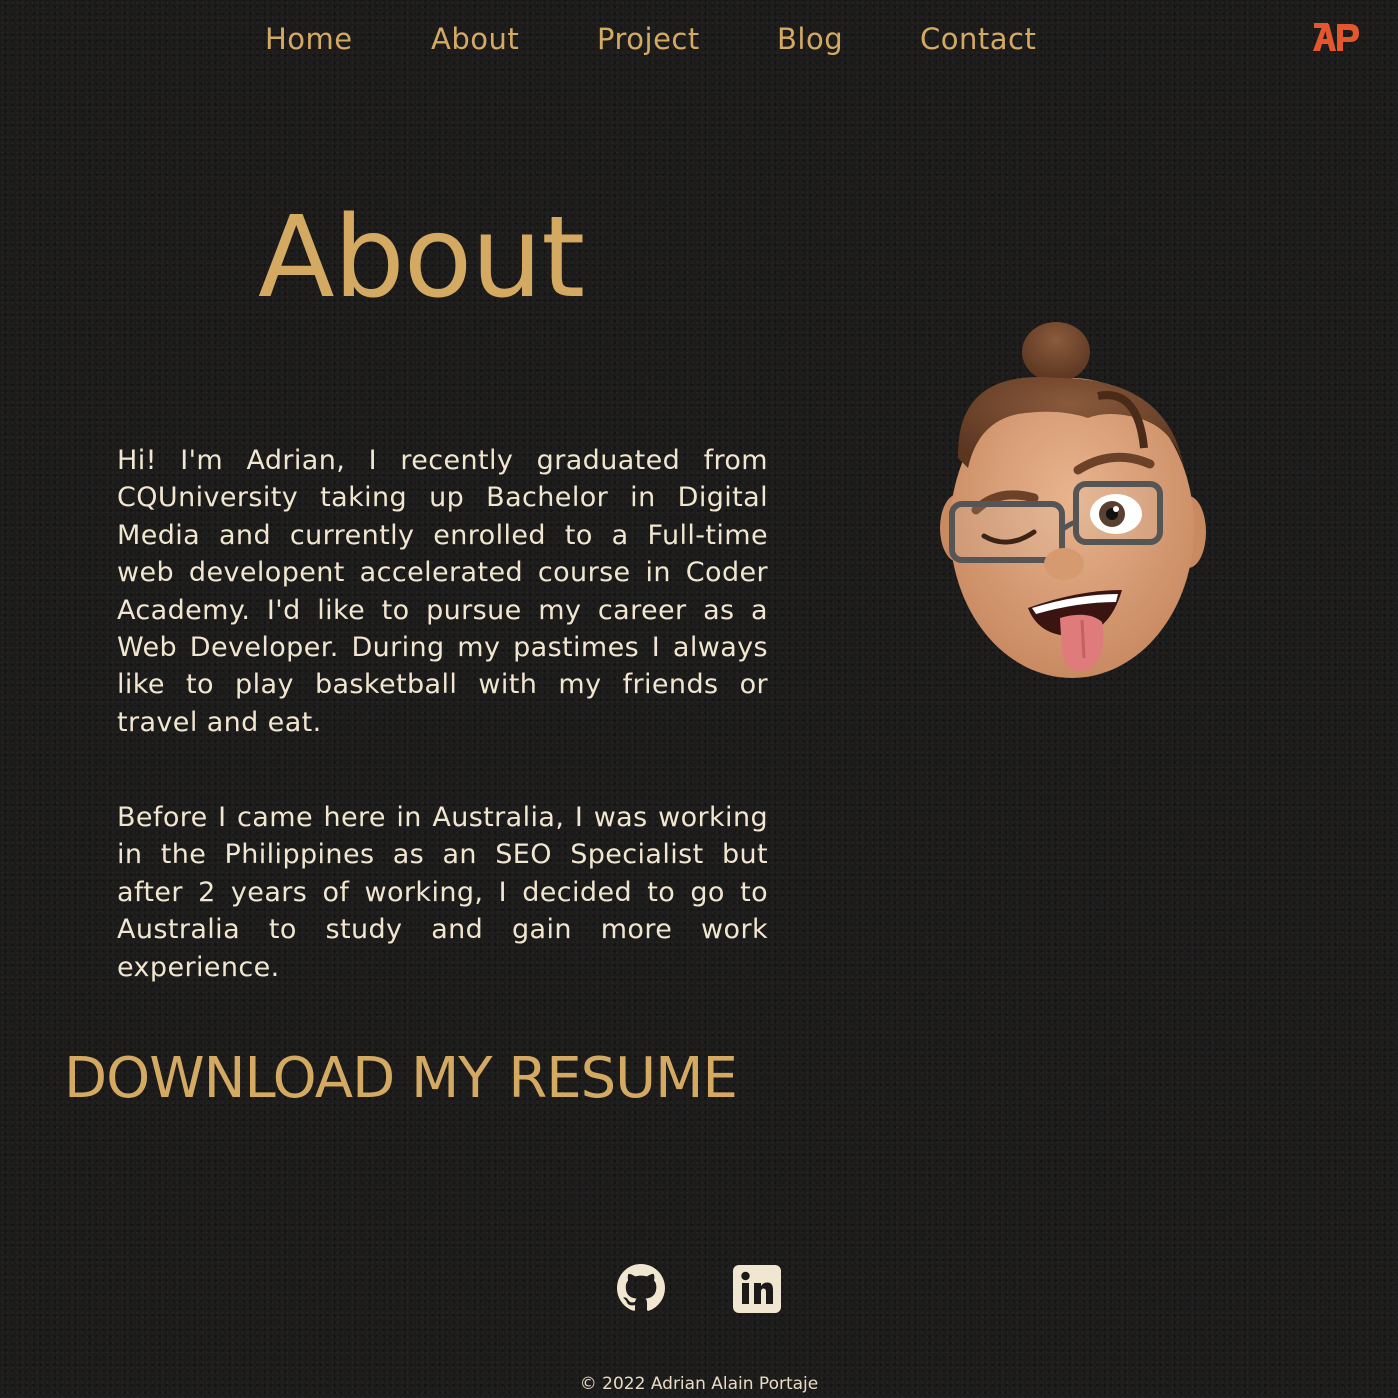  Describe the element at coordinates (699, 1384) in the screenshot. I see `footer-copyright: © 2022 Adrian Alain Portaje` at that location.